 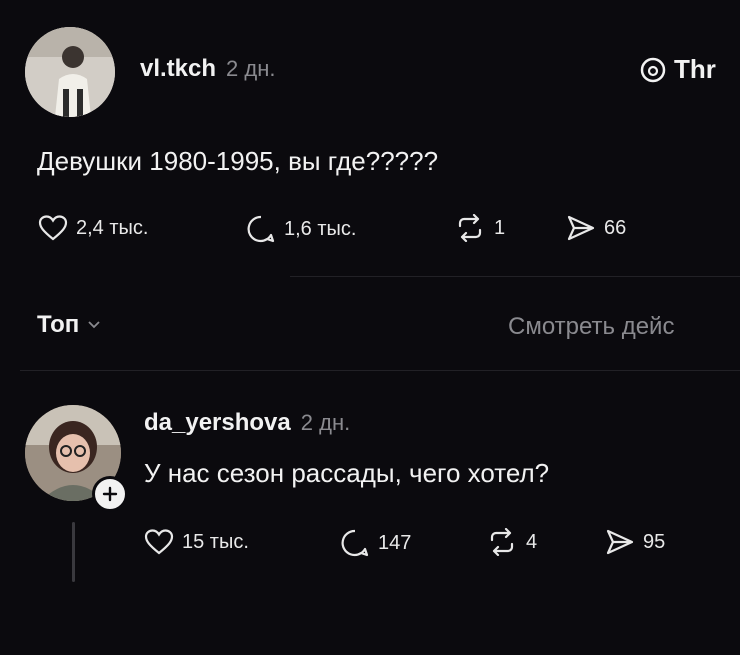 I want to click on reply-like-count: 15 тыс., so click(x=215, y=541).